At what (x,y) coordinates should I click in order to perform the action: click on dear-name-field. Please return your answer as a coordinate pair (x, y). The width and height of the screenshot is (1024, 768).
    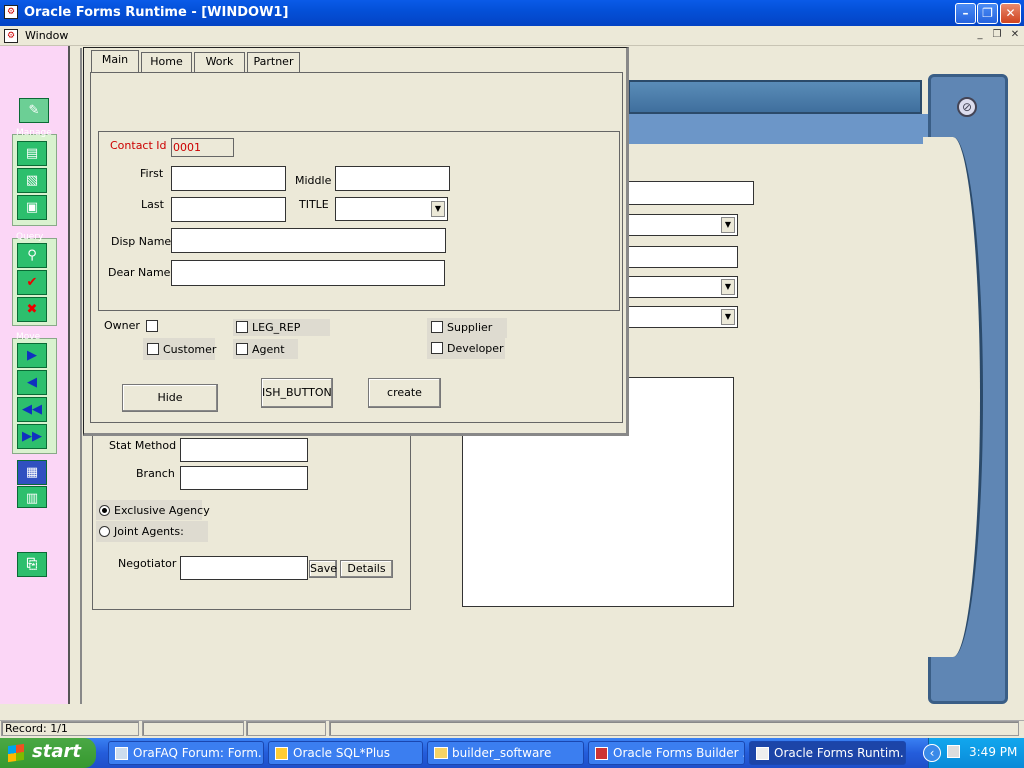
    Looking at the image, I should click on (308, 273).